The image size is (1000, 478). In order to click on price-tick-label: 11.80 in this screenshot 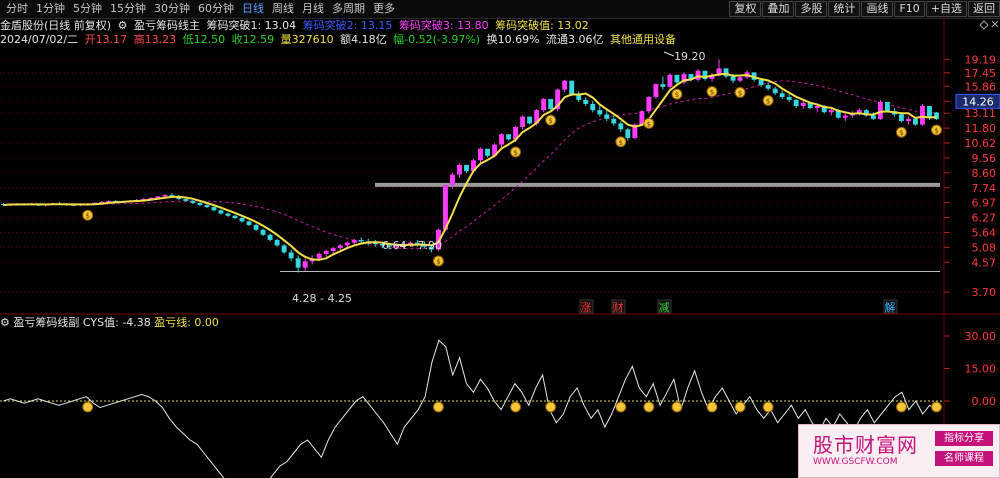, I will do `click(981, 128)`.